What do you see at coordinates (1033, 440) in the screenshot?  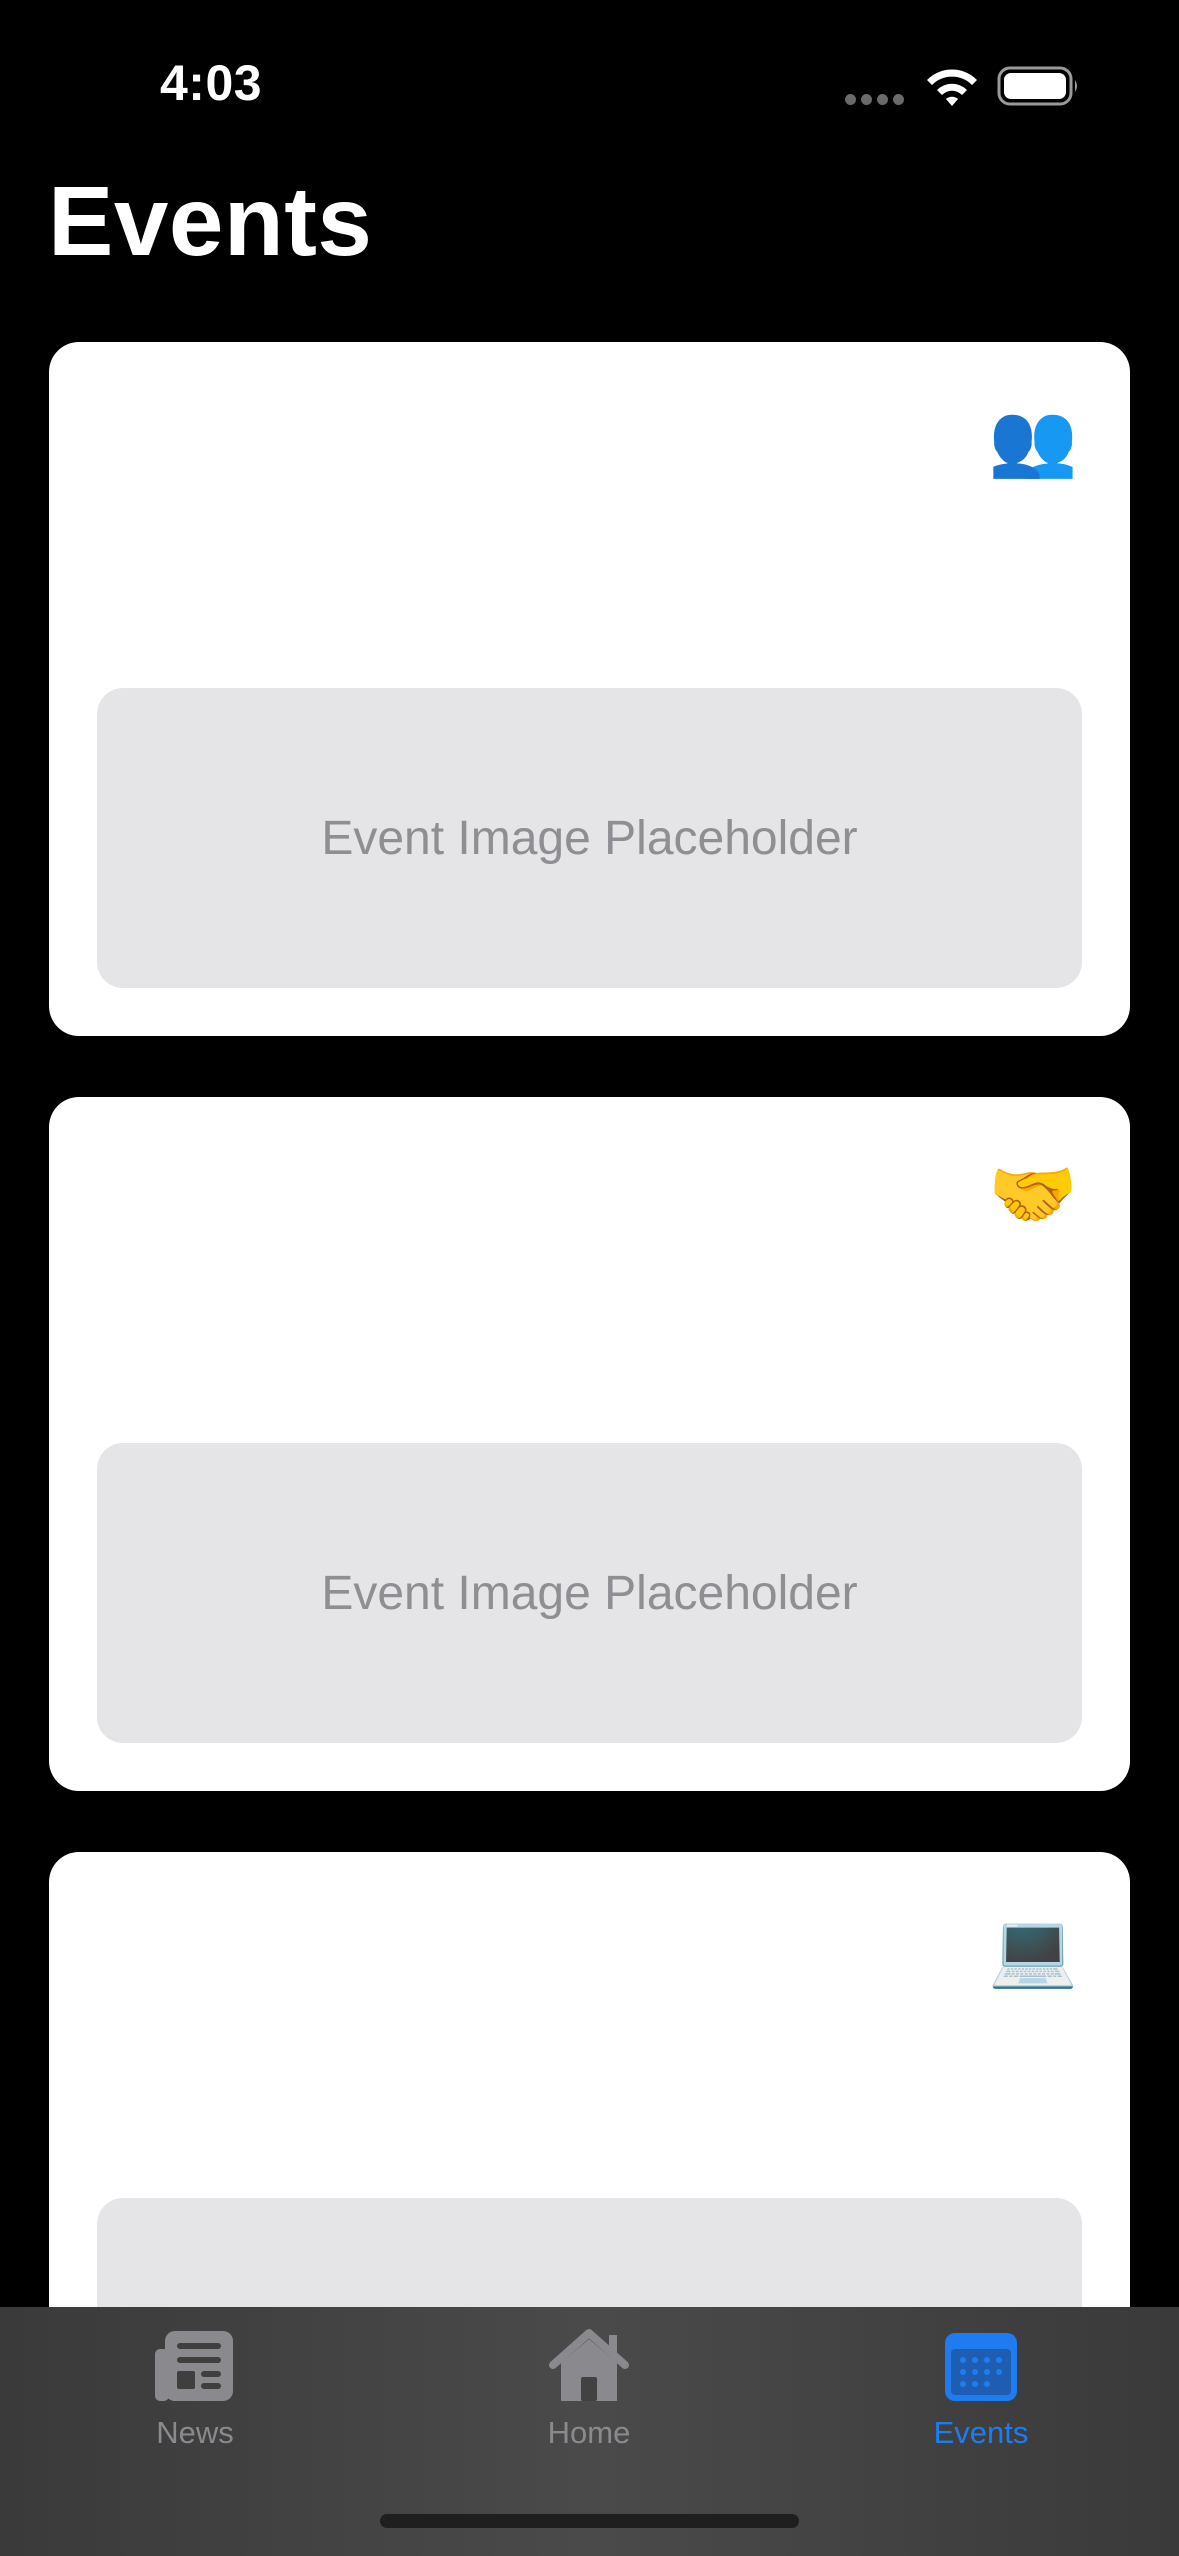 I see `people-icon: 👥` at bounding box center [1033, 440].